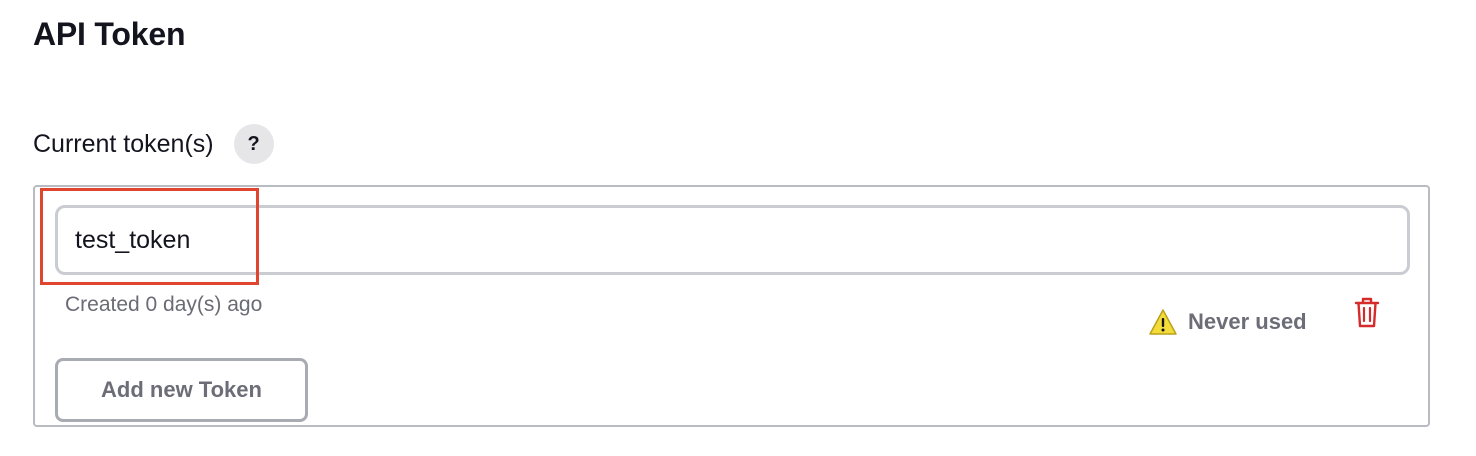 The width and height of the screenshot is (1476, 456). I want to click on add-new-token-button: Add new Token, so click(181, 390).